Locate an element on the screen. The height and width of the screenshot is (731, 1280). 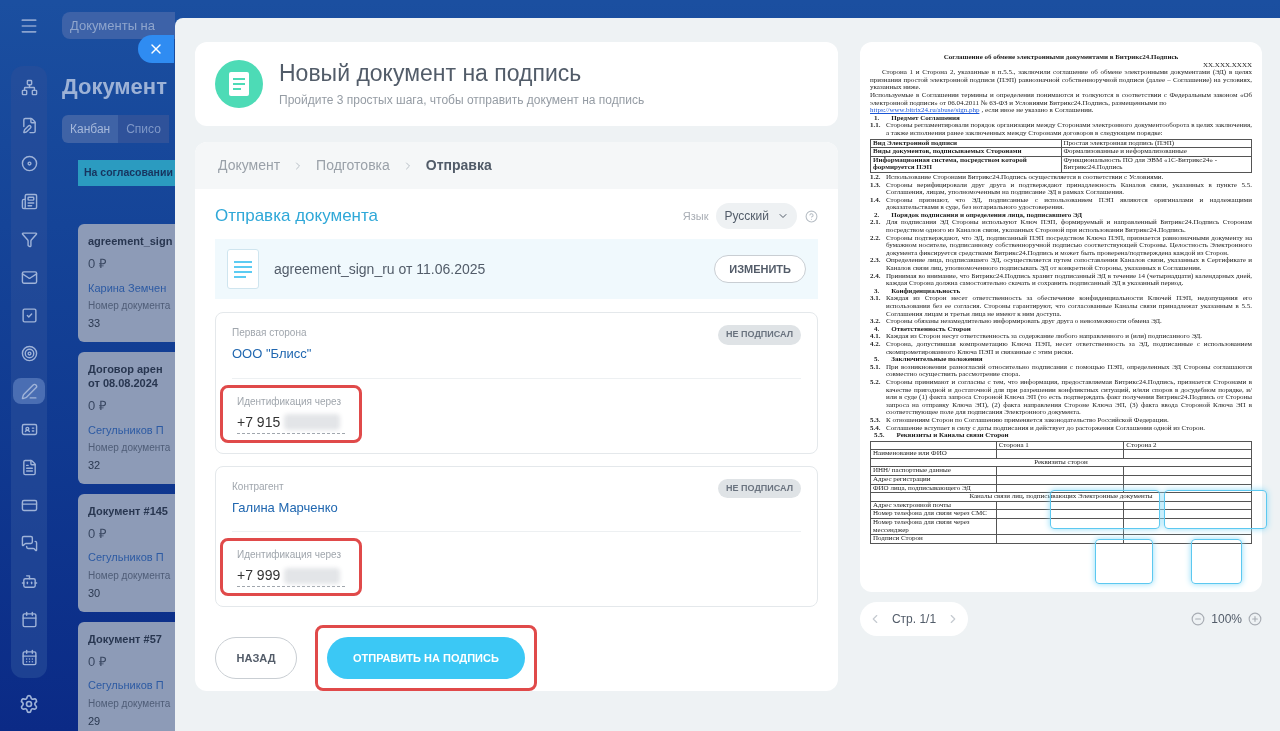
view-tab: Канбан is located at coordinates (90, 129).